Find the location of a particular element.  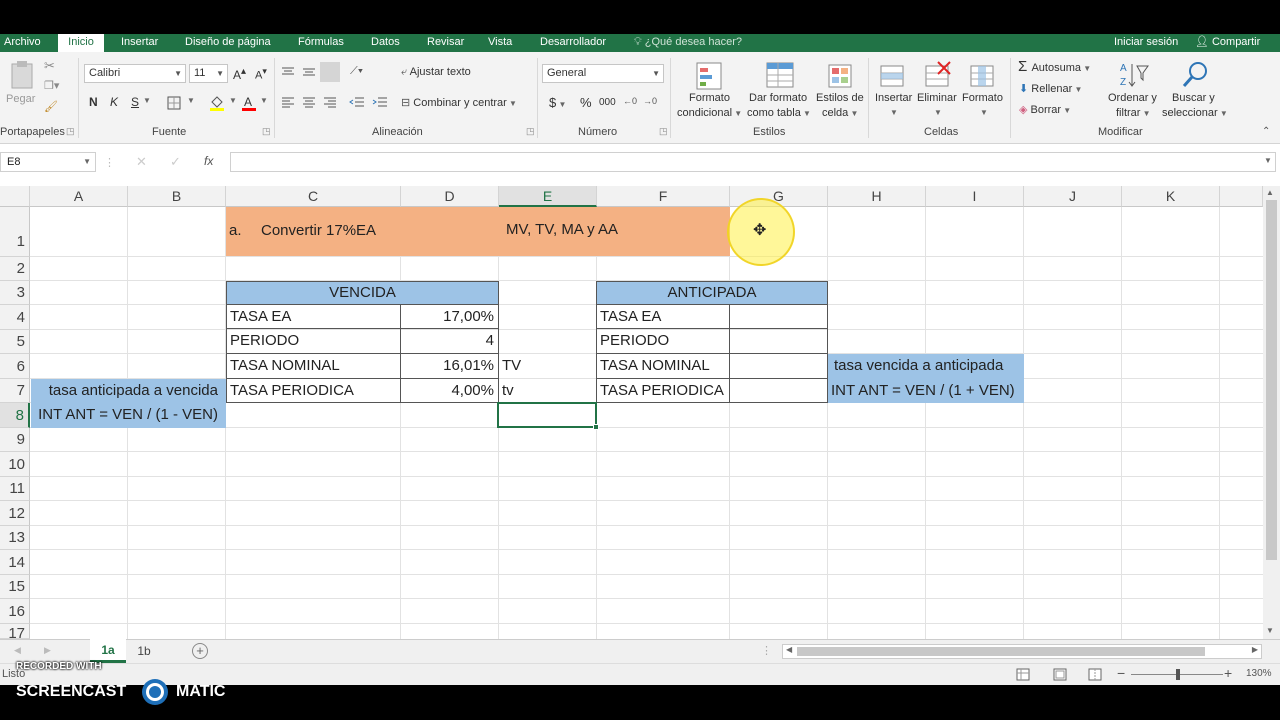

cell-styles-button-2: celda ▼ is located at coordinates (840, 113).